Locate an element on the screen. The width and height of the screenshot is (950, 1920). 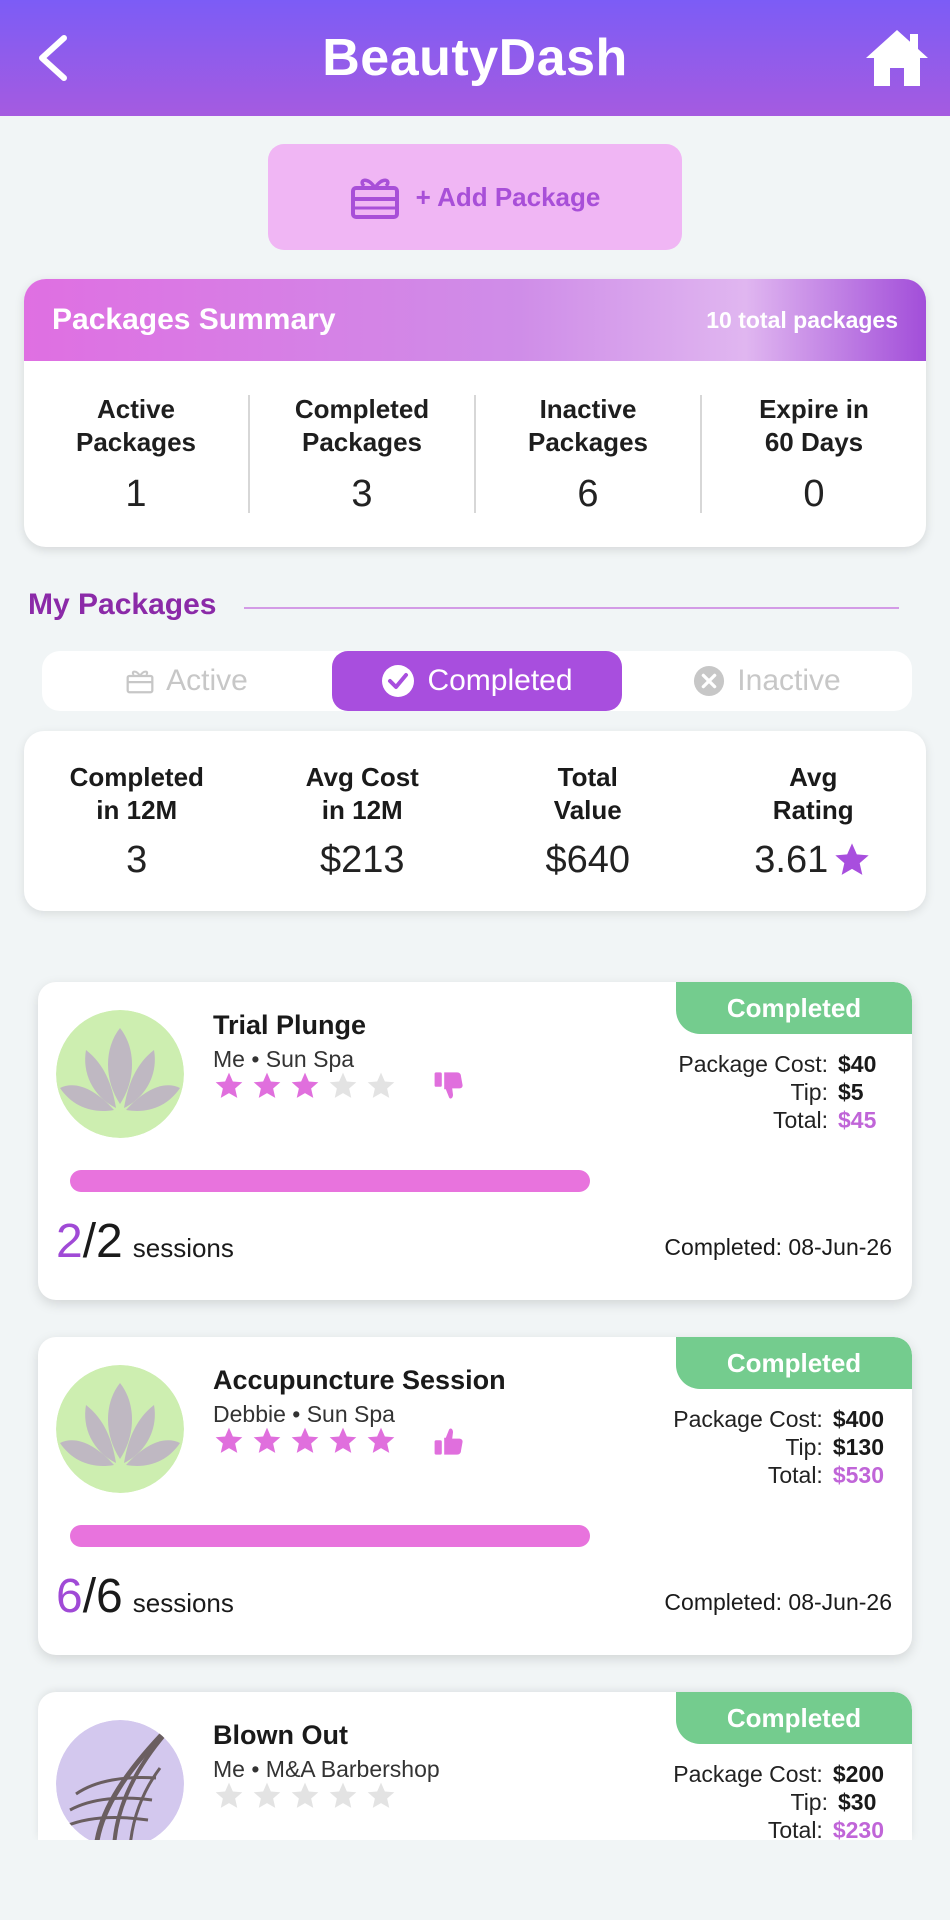
cost-breakdown: Package Cost: $200 Tip: $30 Total: $230 is located at coordinates (778, 1800).